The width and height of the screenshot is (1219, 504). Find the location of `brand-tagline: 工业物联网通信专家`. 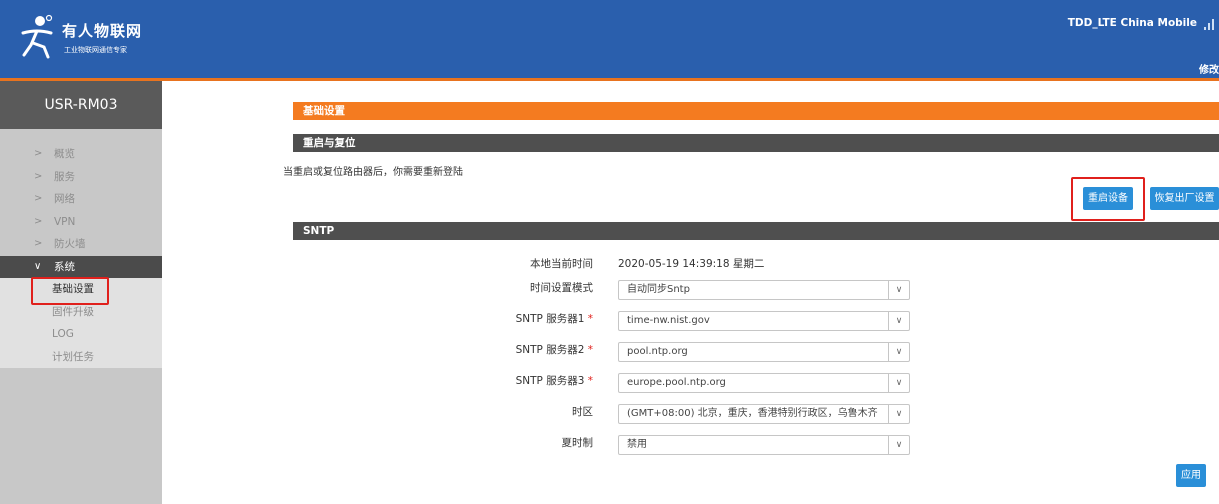

brand-tagline: 工业物联网通信专家 is located at coordinates (95, 50).